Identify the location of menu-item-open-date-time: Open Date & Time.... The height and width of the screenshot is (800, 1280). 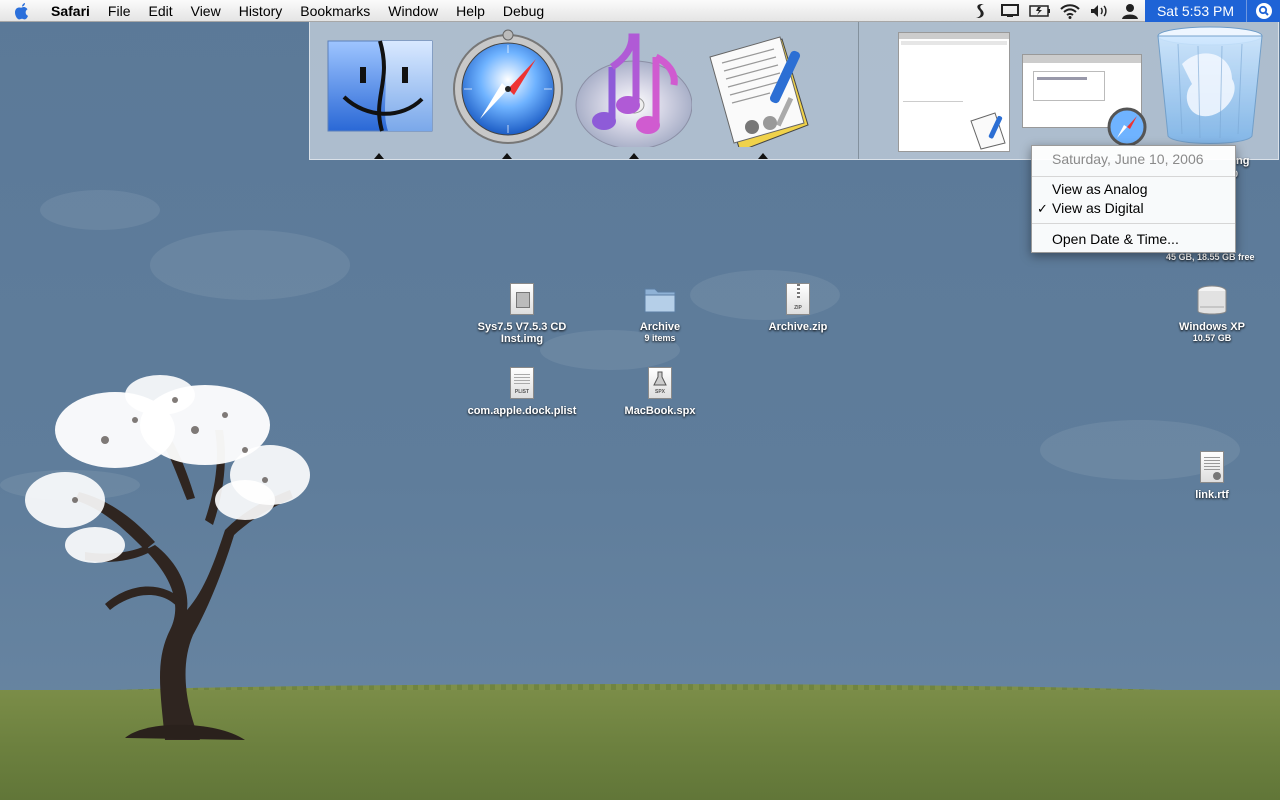
(1115, 239).